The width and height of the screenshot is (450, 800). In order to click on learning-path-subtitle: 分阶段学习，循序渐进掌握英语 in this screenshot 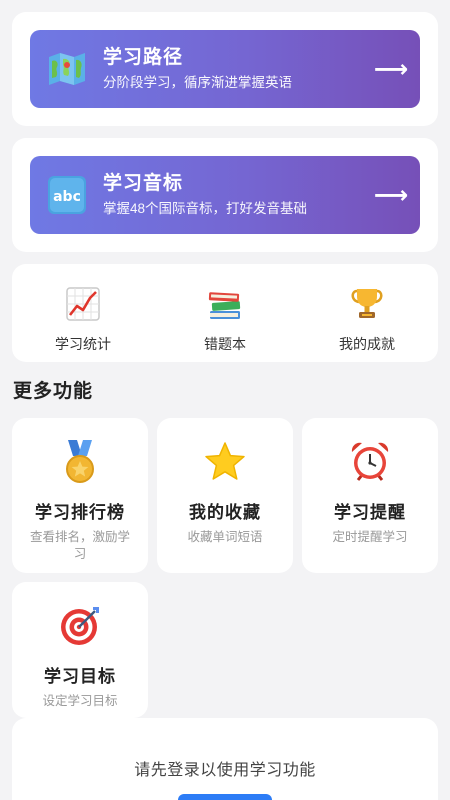, I will do `click(197, 82)`.